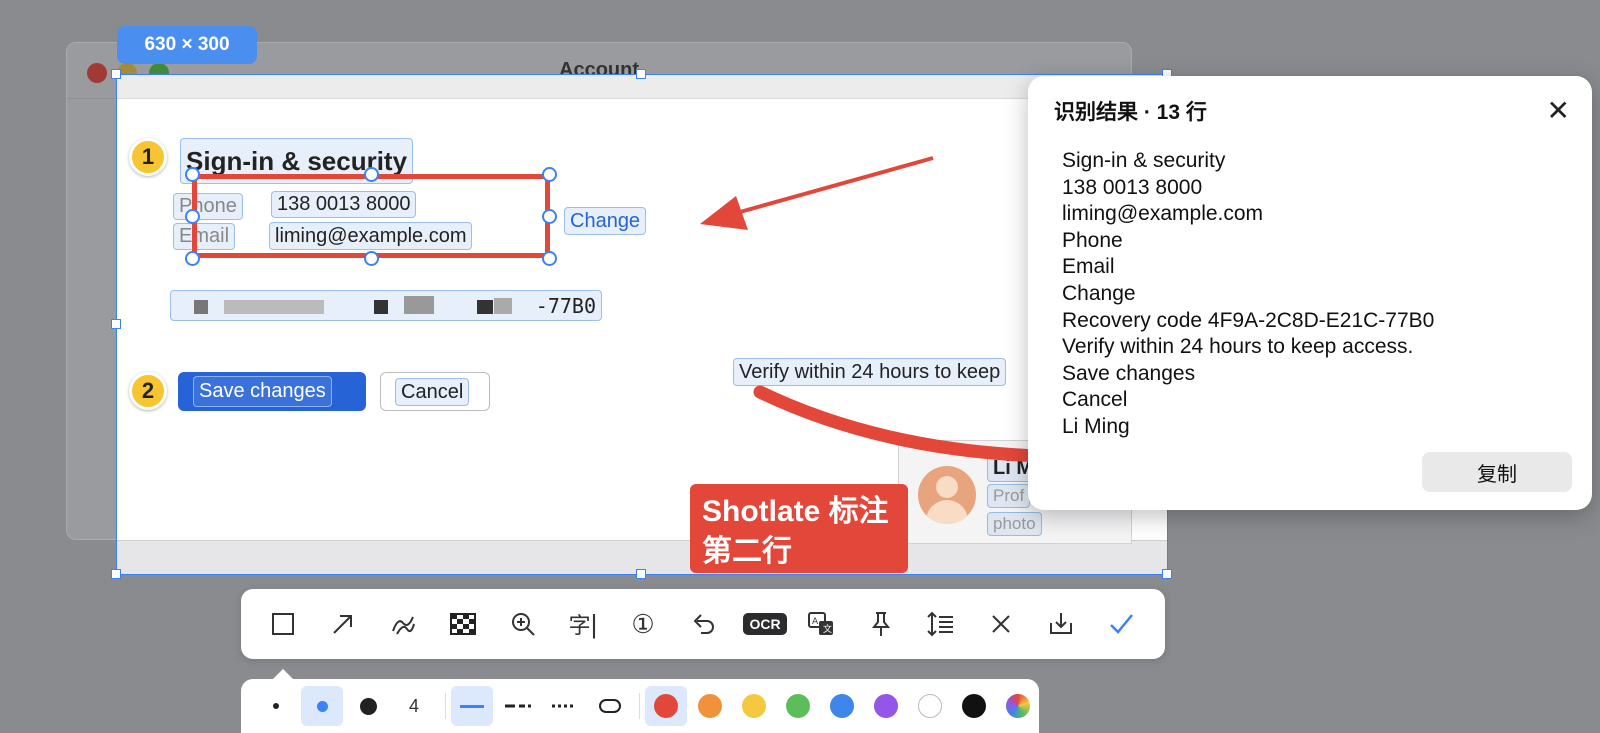 This screenshot has height=733, width=1600. I want to click on ocr-icon: OCR, so click(765, 624).